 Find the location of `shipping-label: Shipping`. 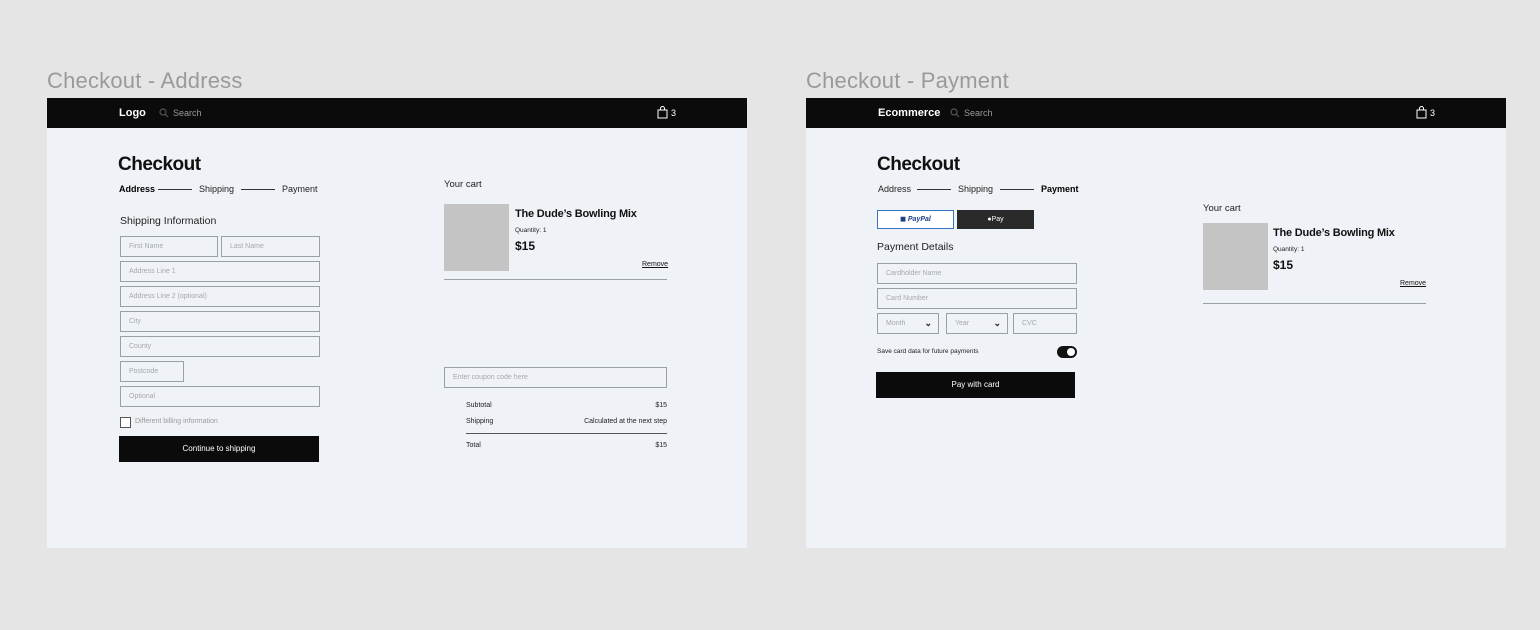

shipping-label: Shipping is located at coordinates (480, 421).